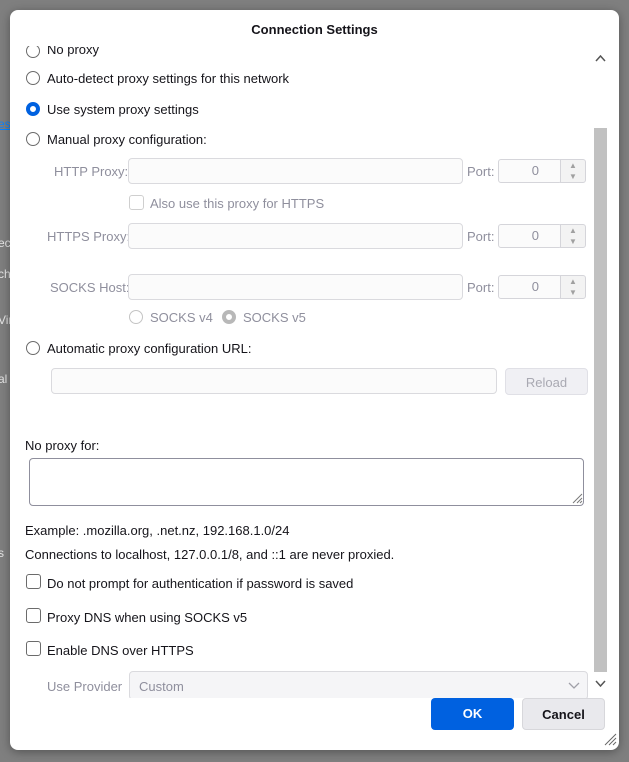 Image resolution: width=629 pixels, height=762 pixels. What do you see at coordinates (33, 78) in the screenshot?
I see `auto-detect-radio` at bounding box center [33, 78].